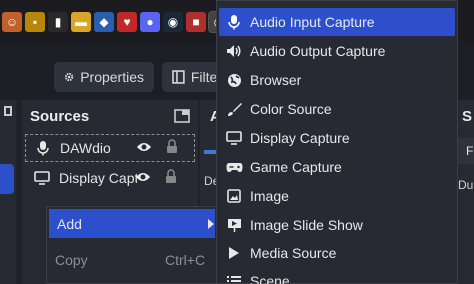 The image size is (474, 284). I want to click on submenu-item-browser: Browser, so click(337, 80).